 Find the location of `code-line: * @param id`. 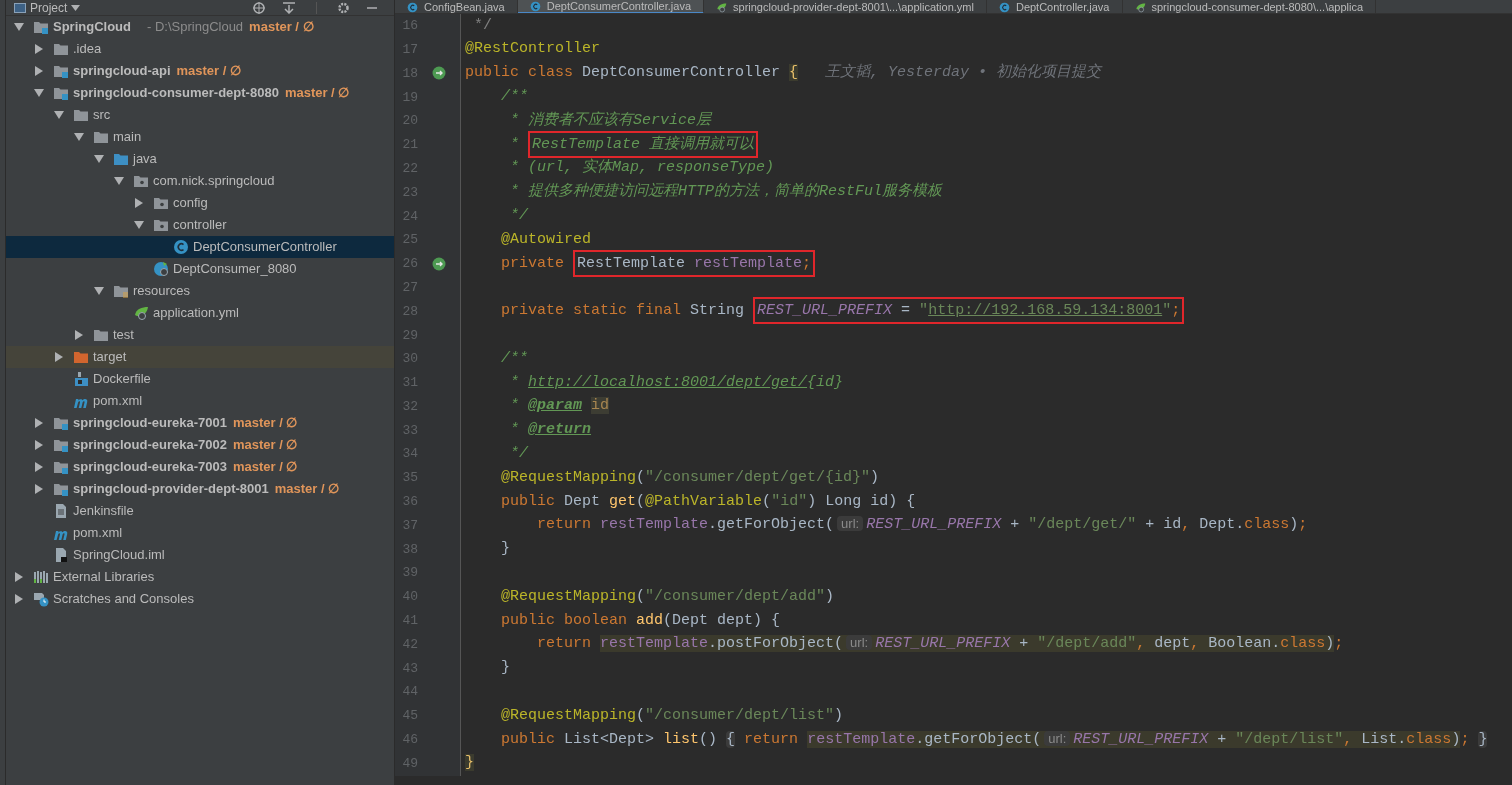

code-line: * @param id is located at coordinates (559, 406).